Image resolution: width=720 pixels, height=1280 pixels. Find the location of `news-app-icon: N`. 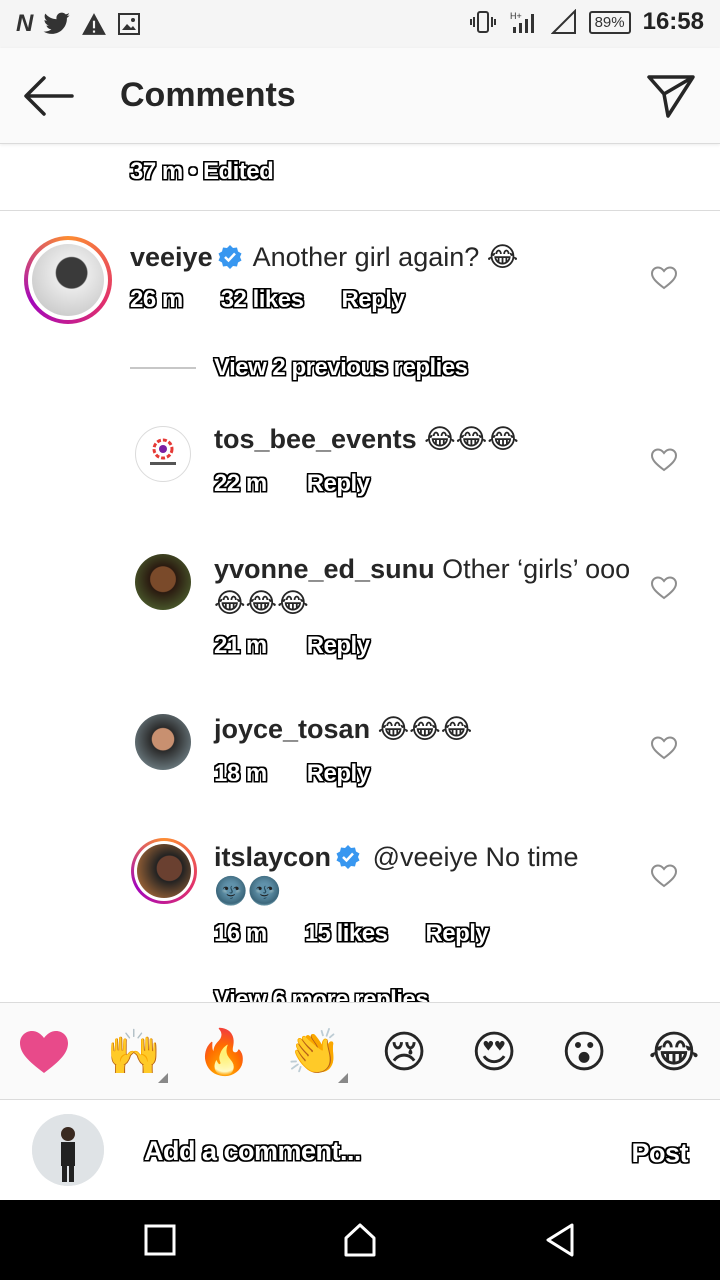

news-app-icon: N is located at coordinates (25, 23).